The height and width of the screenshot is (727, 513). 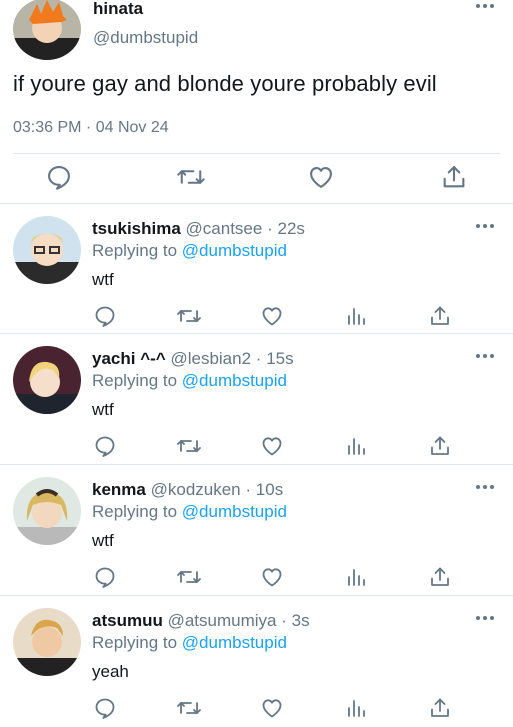 What do you see at coordinates (196, 489) in the screenshot?
I see `user-handle: @kodzuken` at bounding box center [196, 489].